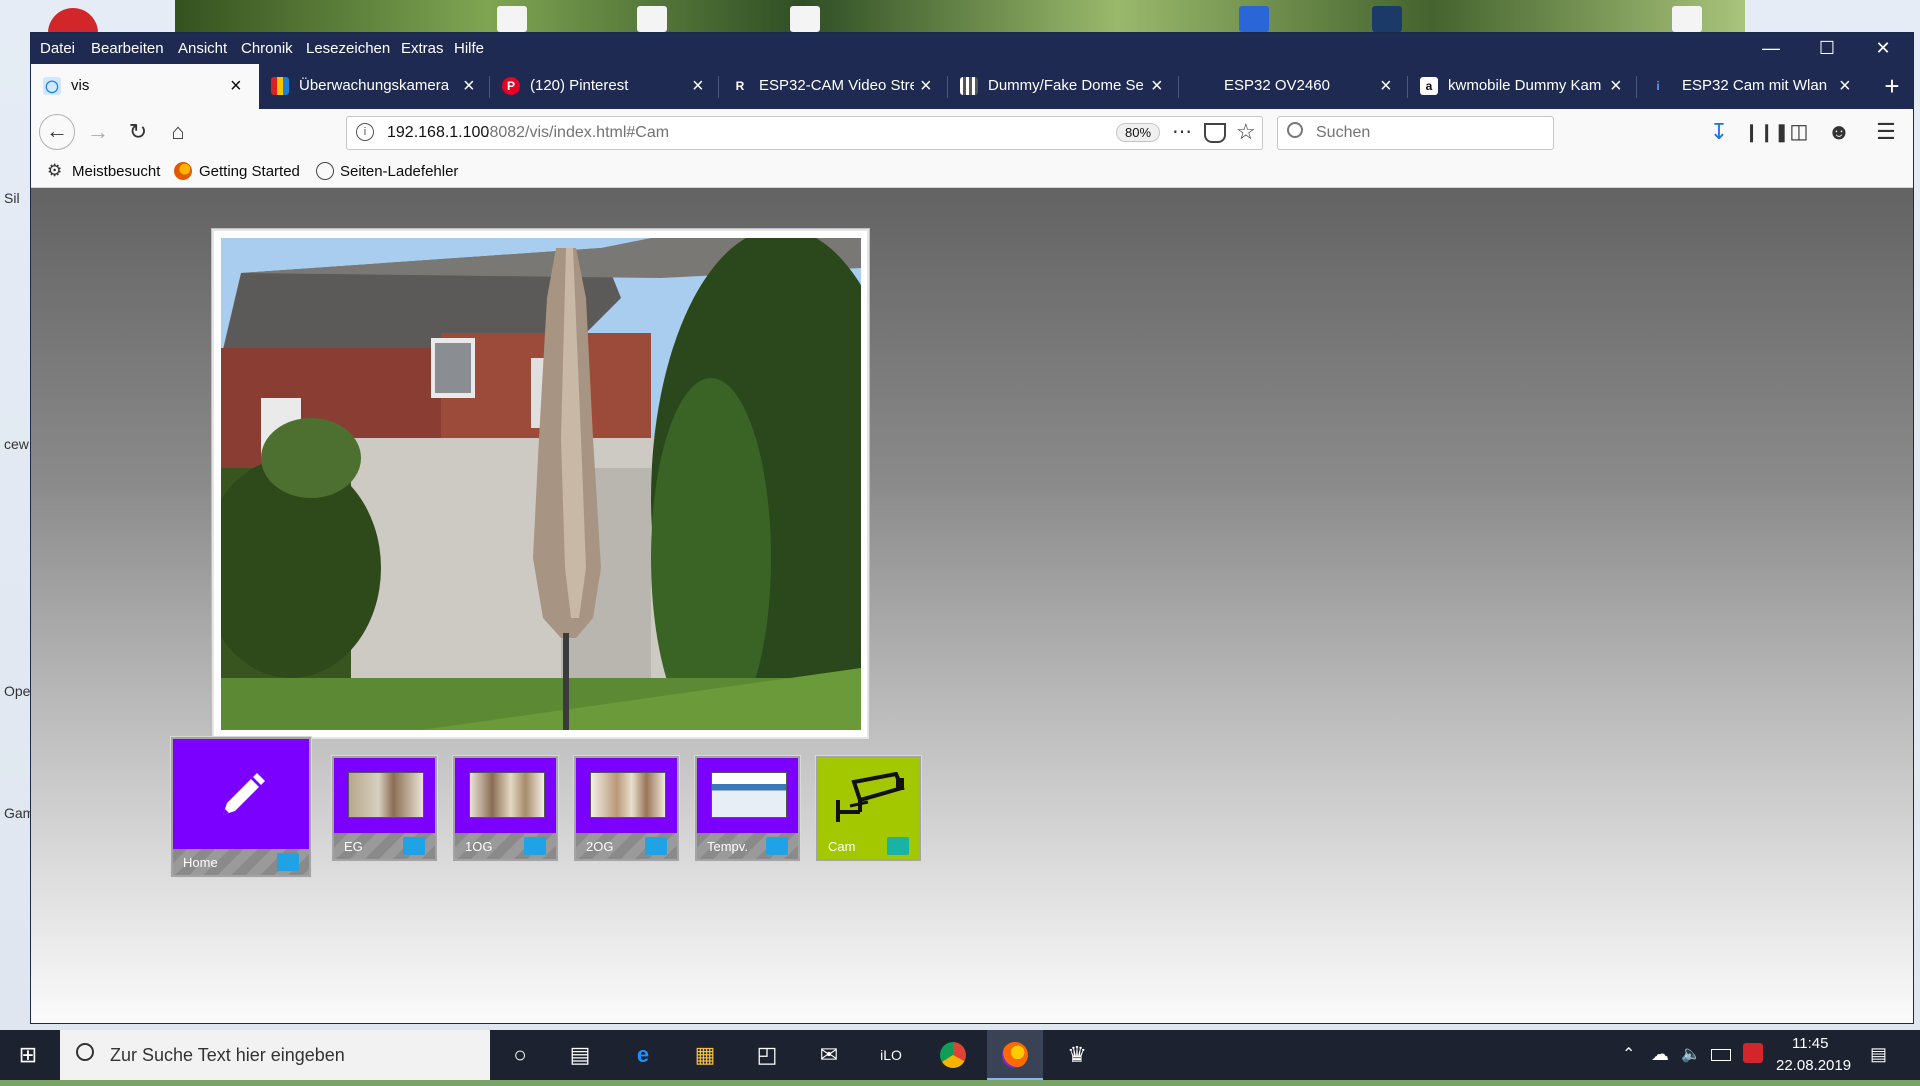  What do you see at coordinates (604, 86) in the screenshot?
I see `tab-pinterest: P (120) Pinterest ×` at bounding box center [604, 86].